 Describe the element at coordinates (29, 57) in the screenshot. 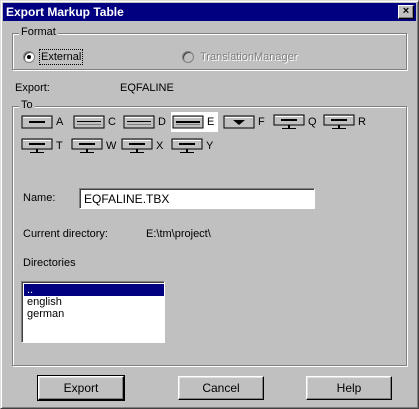

I see `radio-external-indicator` at that location.